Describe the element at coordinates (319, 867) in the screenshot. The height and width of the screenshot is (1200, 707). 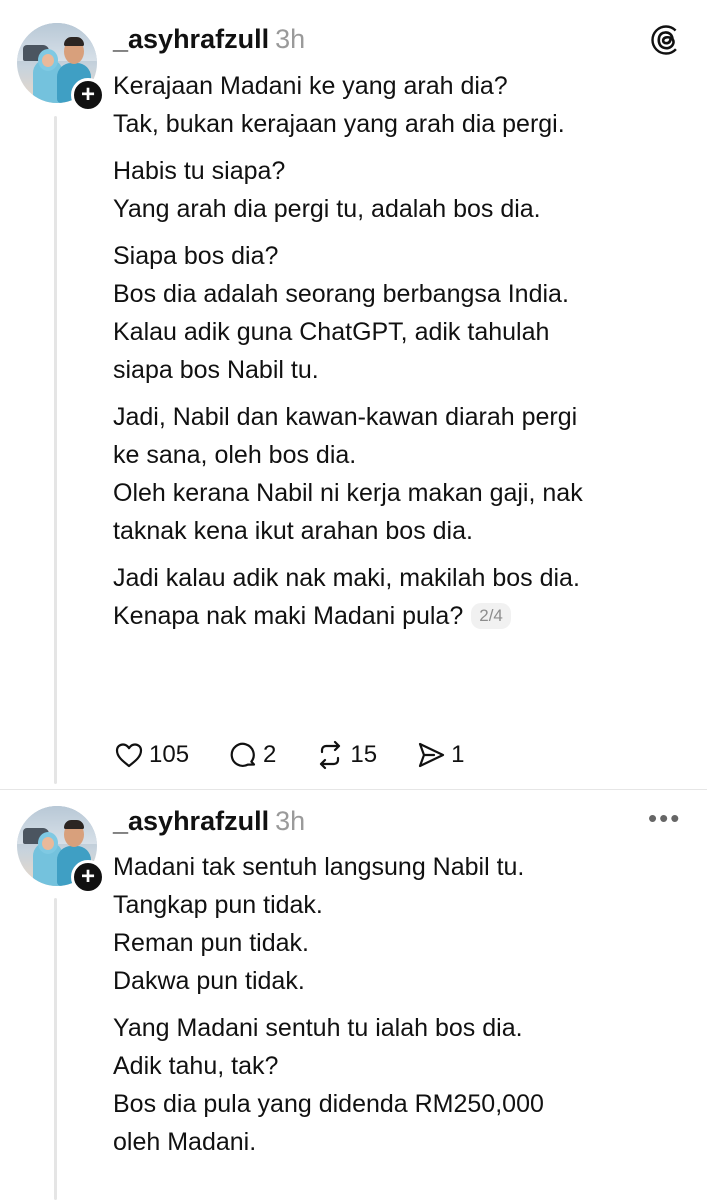
I see `post-line: Madani tak sentuh langsung Nabil tu.` at that location.